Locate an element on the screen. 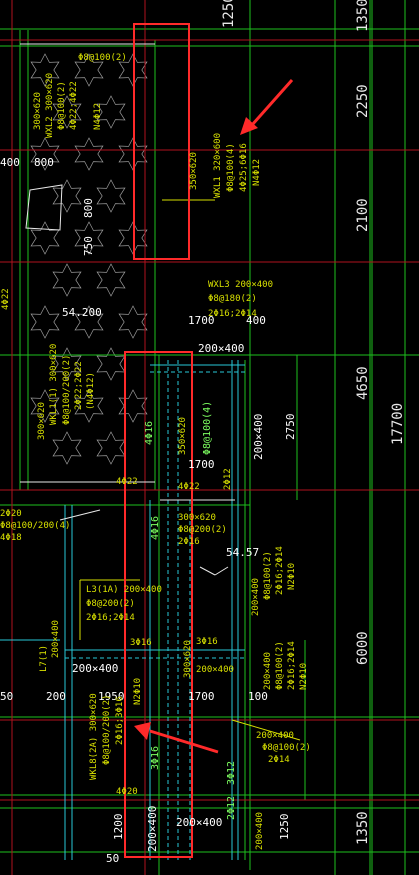 Image resolution: width=419 pixels, height=875 pixels. dim-1700b: 1700 is located at coordinates (201, 464).